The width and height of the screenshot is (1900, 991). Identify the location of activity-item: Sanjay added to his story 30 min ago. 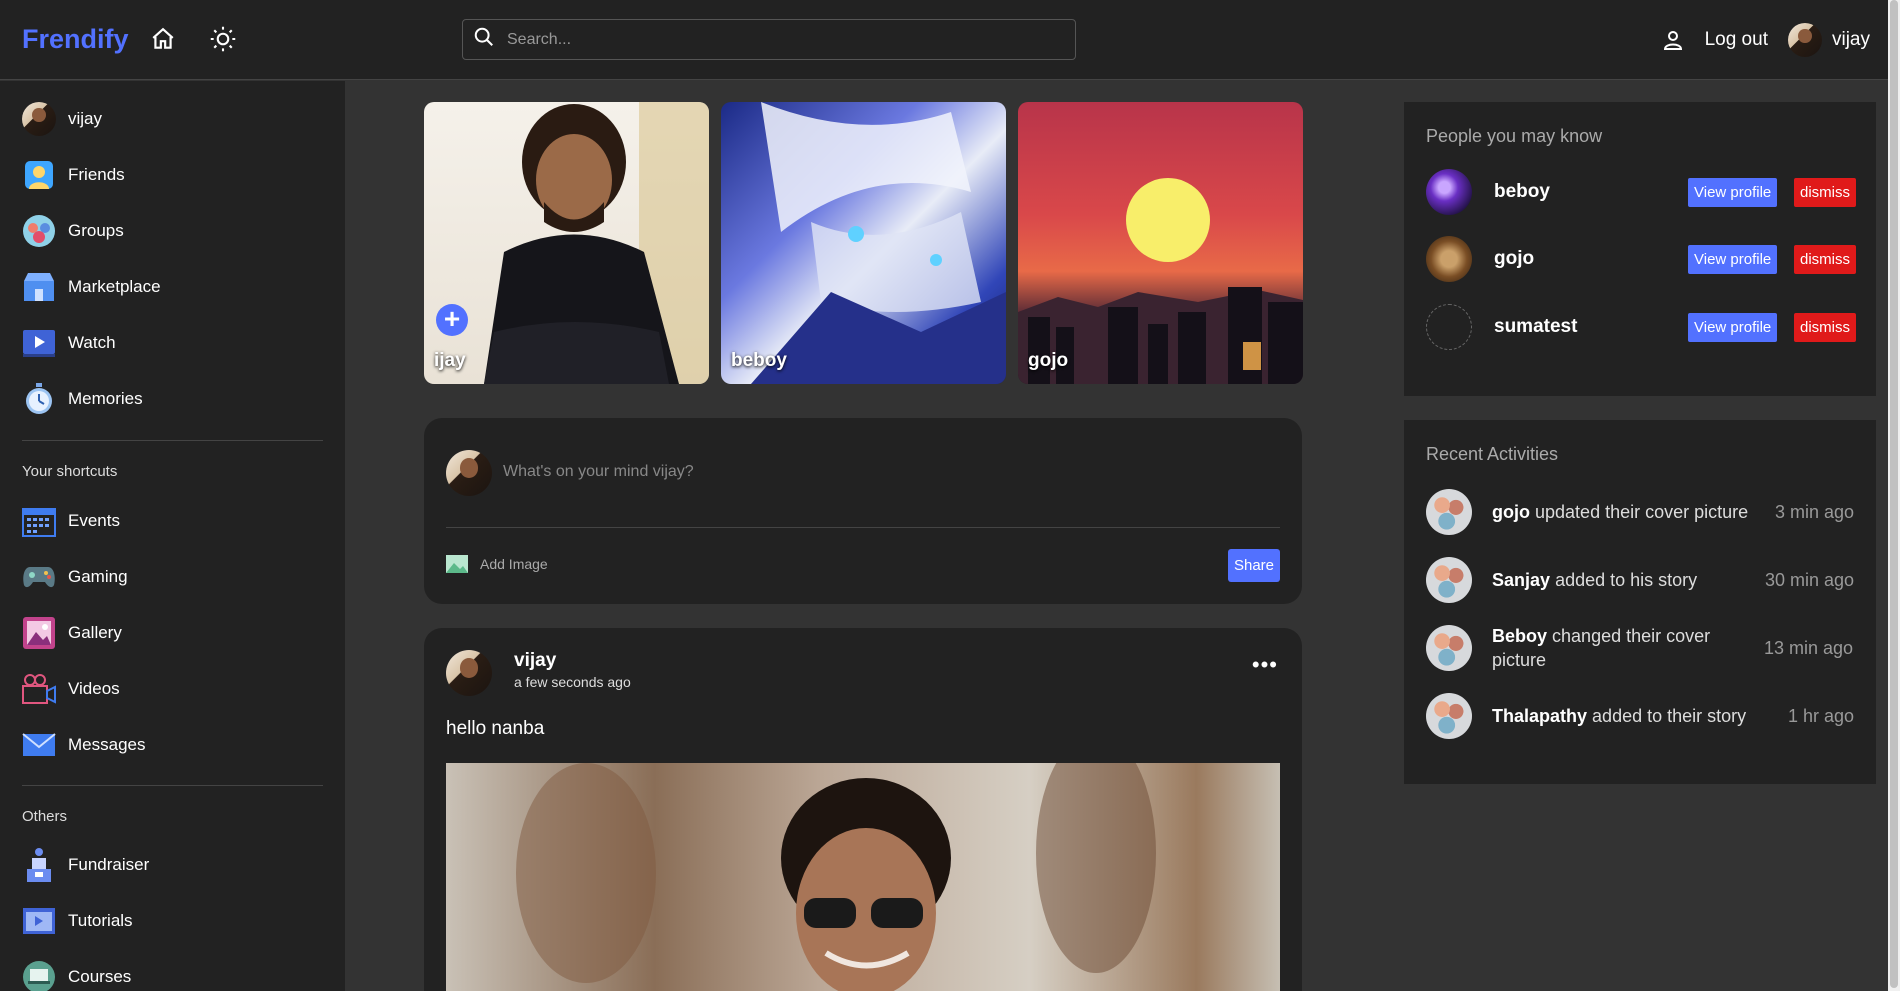
(1640, 580).